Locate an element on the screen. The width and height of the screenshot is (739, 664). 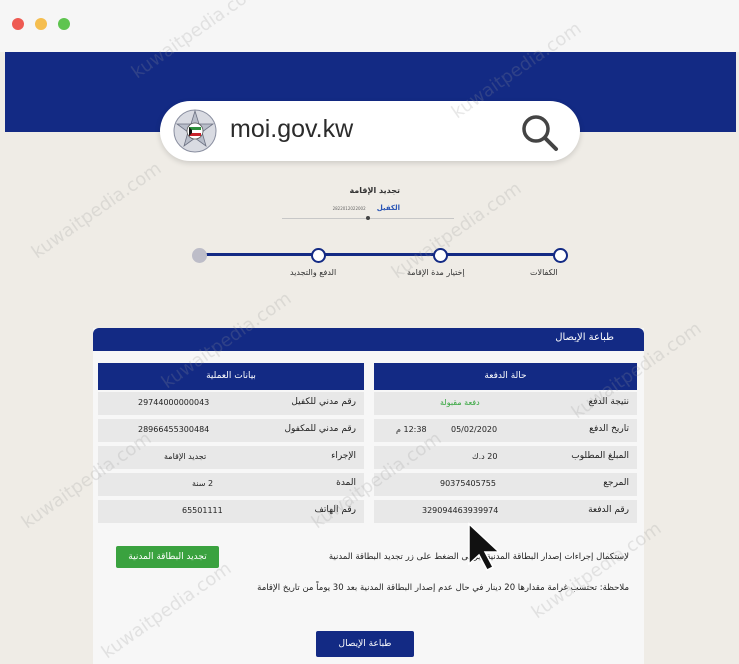
renewal-title: تجديد الإقامة is located at coordinates (374, 190).